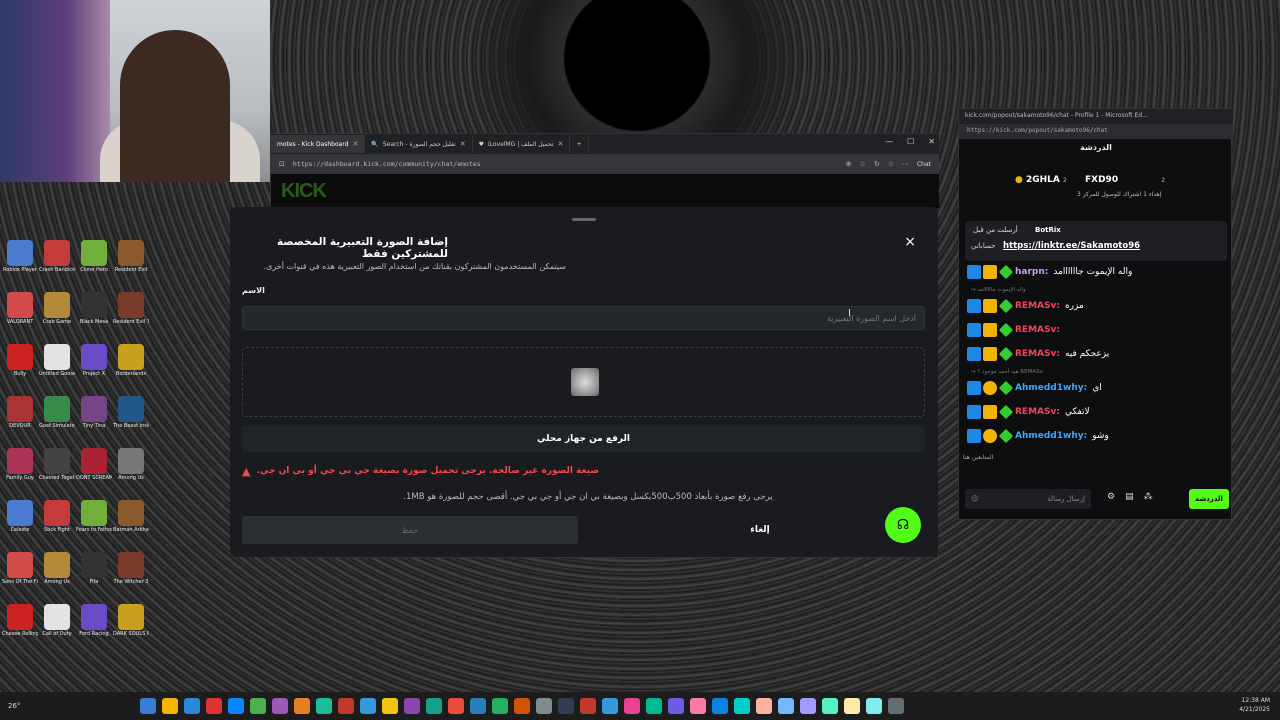 This screenshot has height=720, width=1280. Describe the element at coordinates (20, 360) in the screenshot. I see `desktop-icon: Bully` at that location.